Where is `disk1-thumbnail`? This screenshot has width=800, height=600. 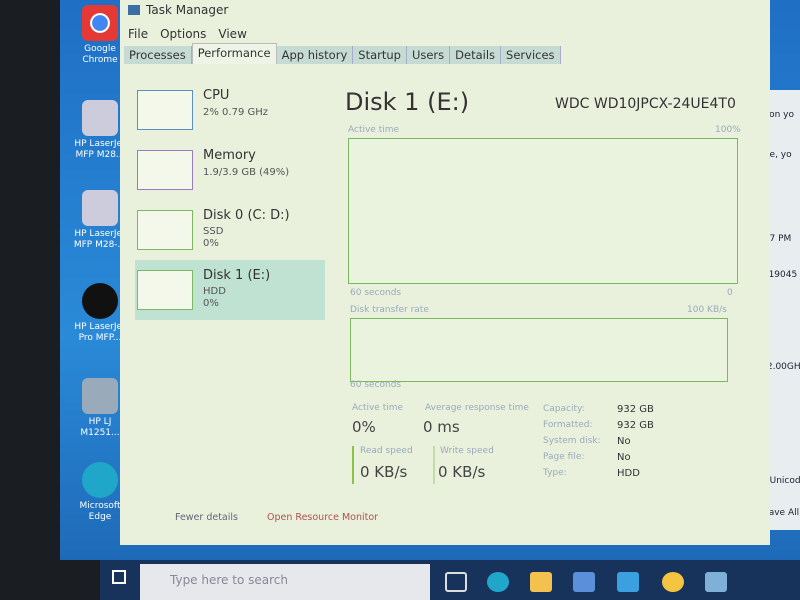 disk1-thumbnail is located at coordinates (165, 290).